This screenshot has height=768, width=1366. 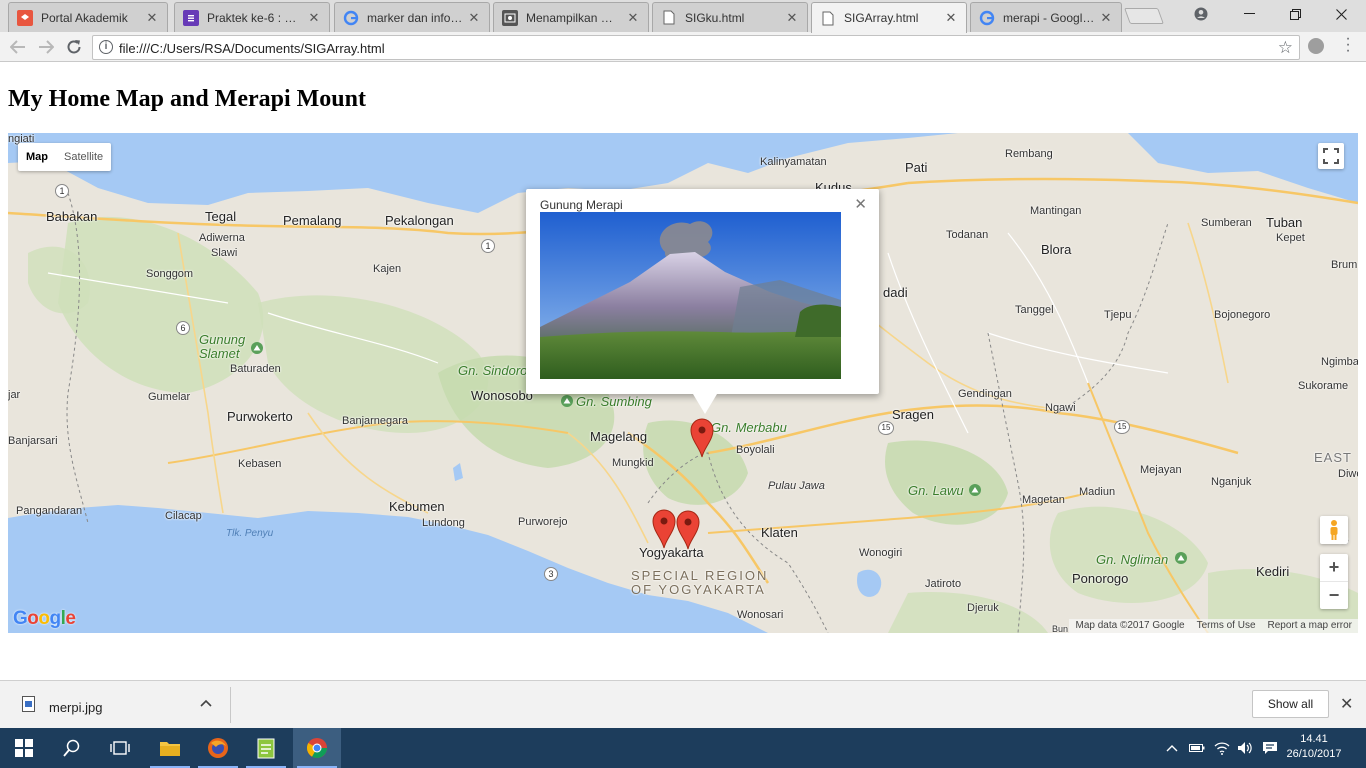 What do you see at coordinates (106, 47) in the screenshot?
I see `info-icon: i` at bounding box center [106, 47].